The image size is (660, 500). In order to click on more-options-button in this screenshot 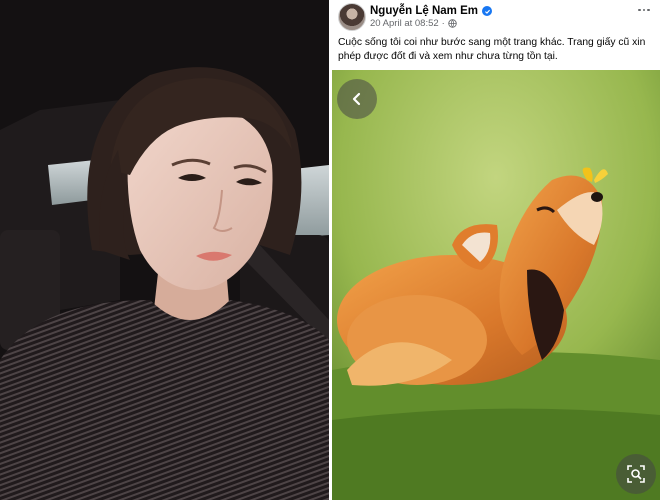, I will do `click(644, 10)`.